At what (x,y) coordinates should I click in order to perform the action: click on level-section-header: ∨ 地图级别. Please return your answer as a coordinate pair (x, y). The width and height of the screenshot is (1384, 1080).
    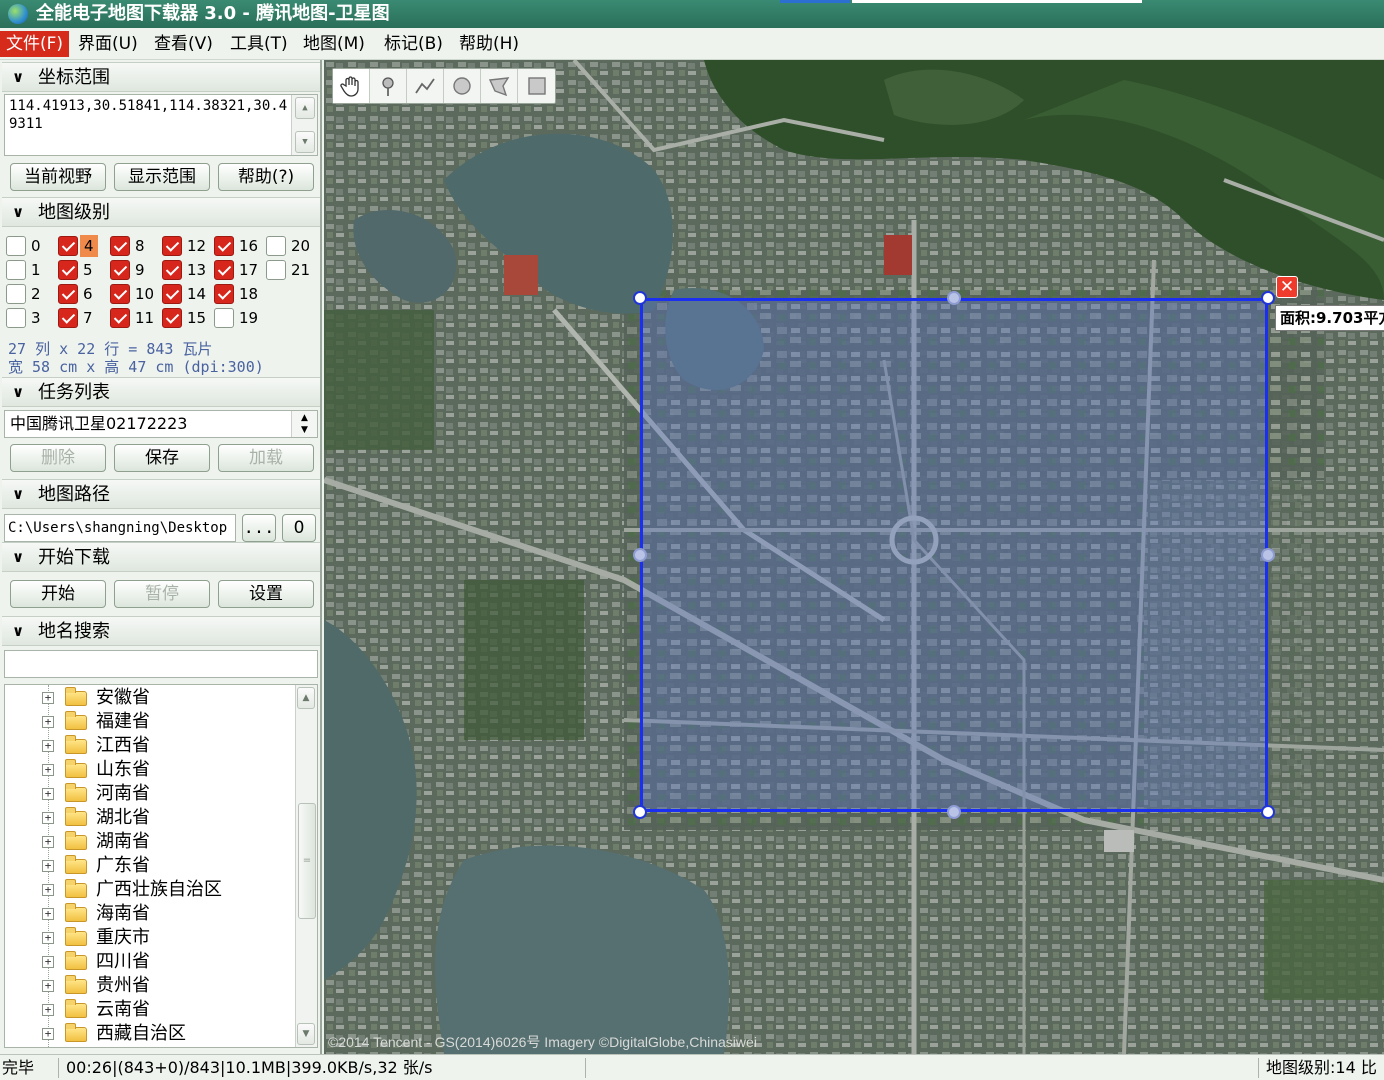
    Looking at the image, I should click on (161, 212).